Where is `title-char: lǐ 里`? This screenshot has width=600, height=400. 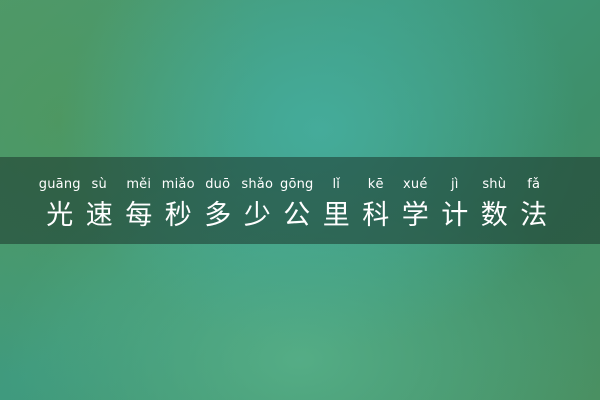
title-char: lǐ 里 is located at coordinates (337, 205).